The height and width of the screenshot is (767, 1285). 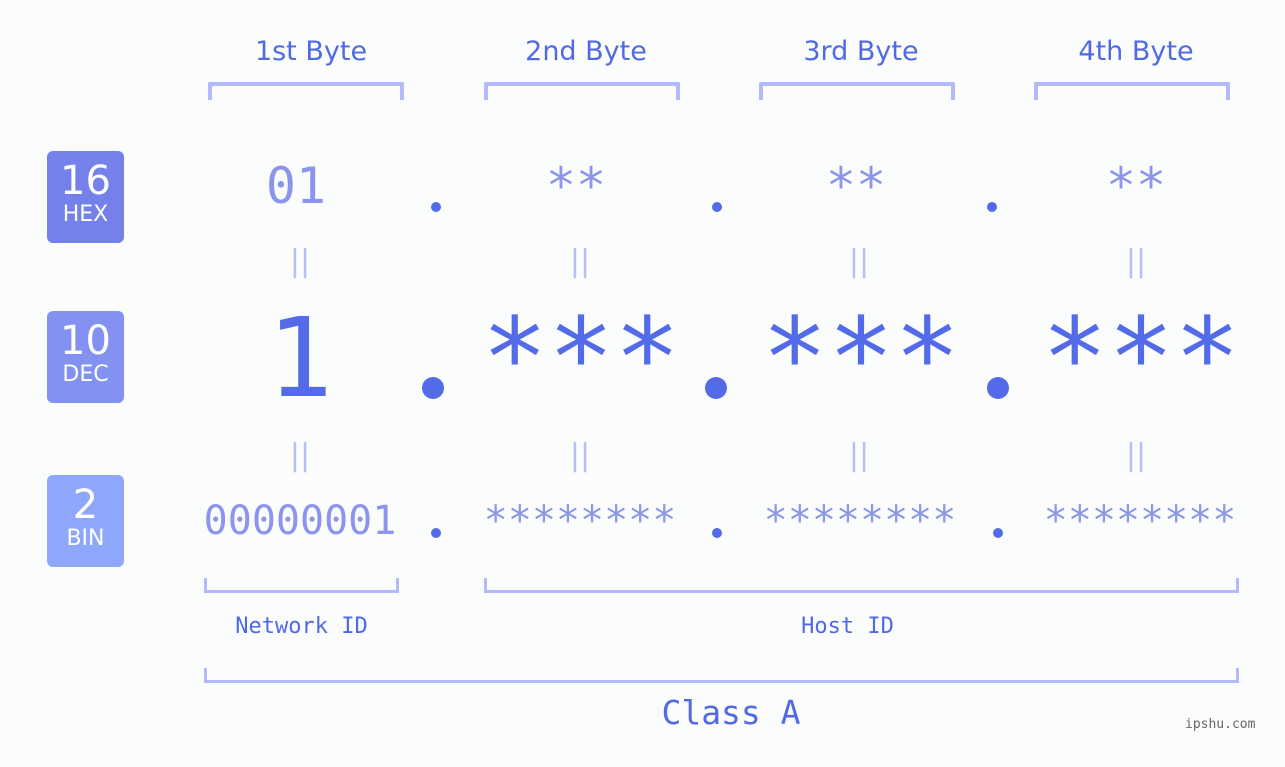 What do you see at coordinates (1136, 51) in the screenshot?
I see `byte-header-4: 4th Byte` at bounding box center [1136, 51].